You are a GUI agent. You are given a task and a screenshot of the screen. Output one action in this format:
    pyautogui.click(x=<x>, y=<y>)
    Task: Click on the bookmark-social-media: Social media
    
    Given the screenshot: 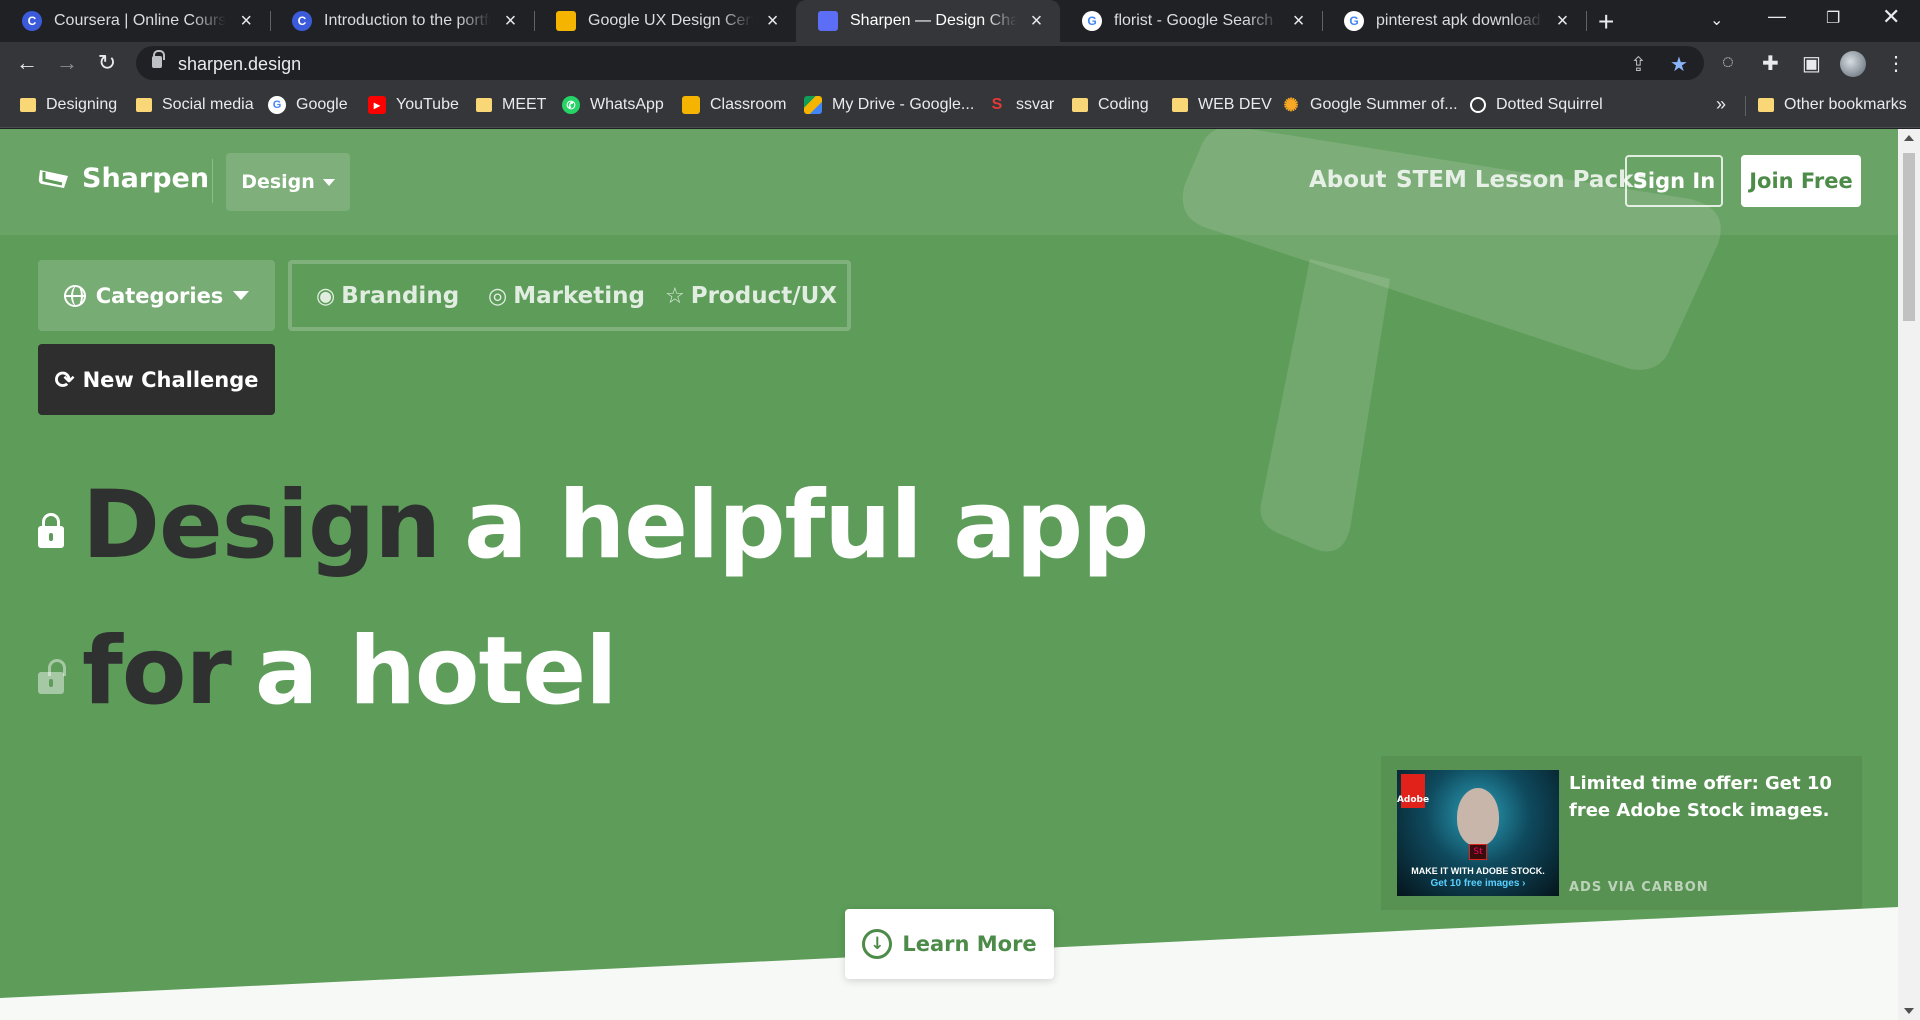 What is the action you would take?
    pyautogui.click(x=195, y=105)
    